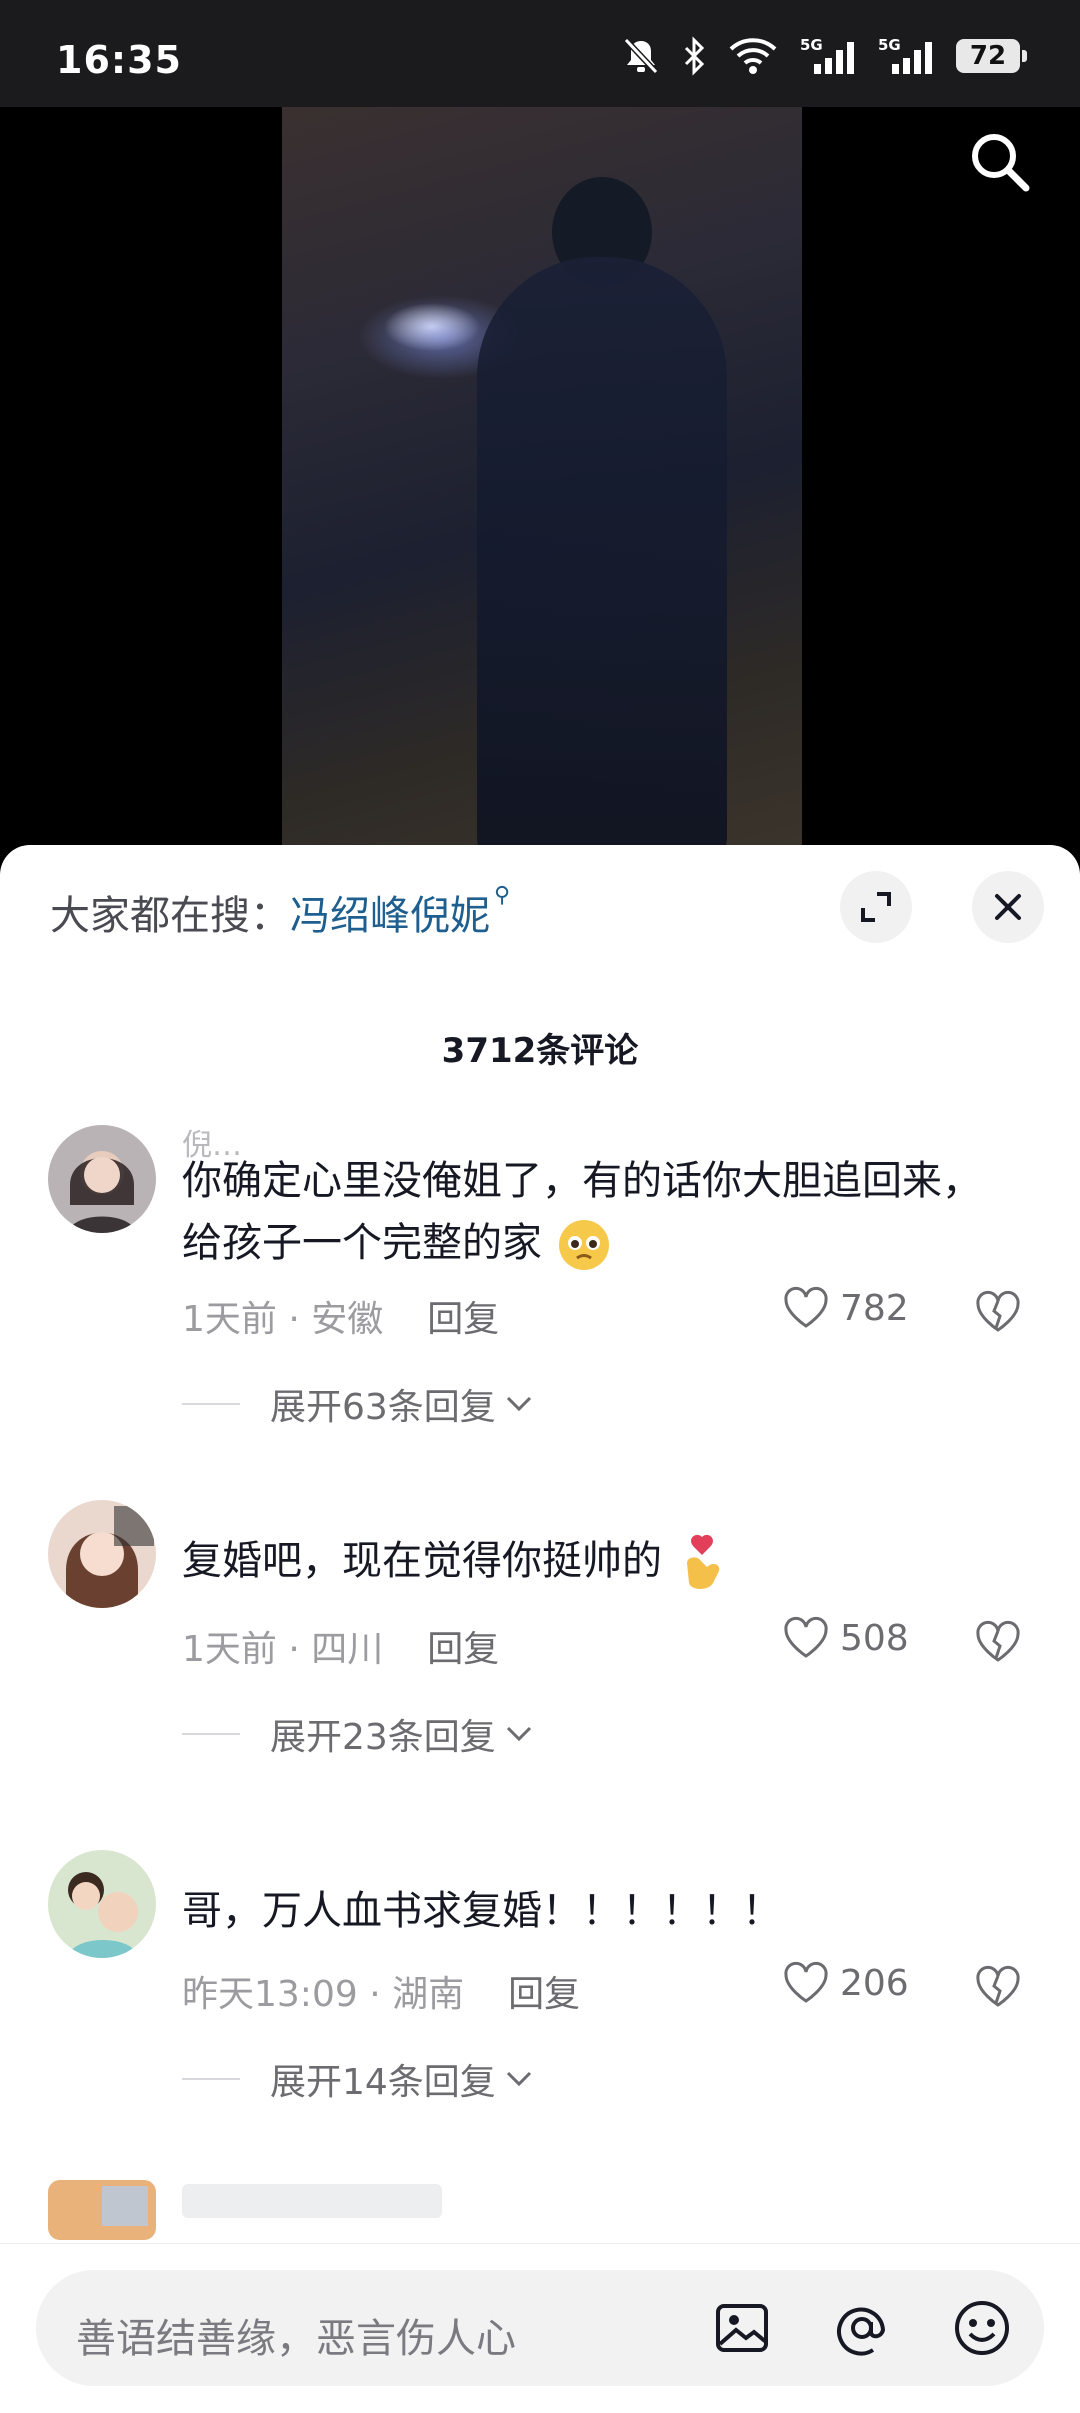 This screenshot has height=2413, width=1080. What do you see at coordinates (296, 2339) in the screenshot?
I see `comment-input-placeholder: 善语结善缘，恶言伤人心` at bounding box center [296, 2339].